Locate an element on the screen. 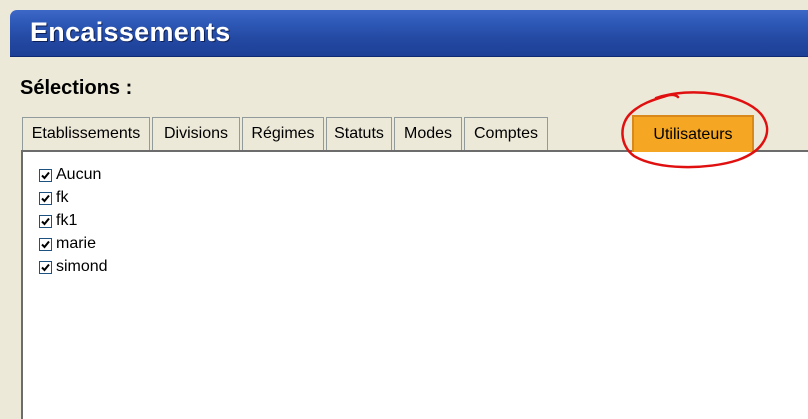 Image resolution: width=808 pixels, height=419 pixels. tab-modes: Modes is located at coordinates (428, 133).